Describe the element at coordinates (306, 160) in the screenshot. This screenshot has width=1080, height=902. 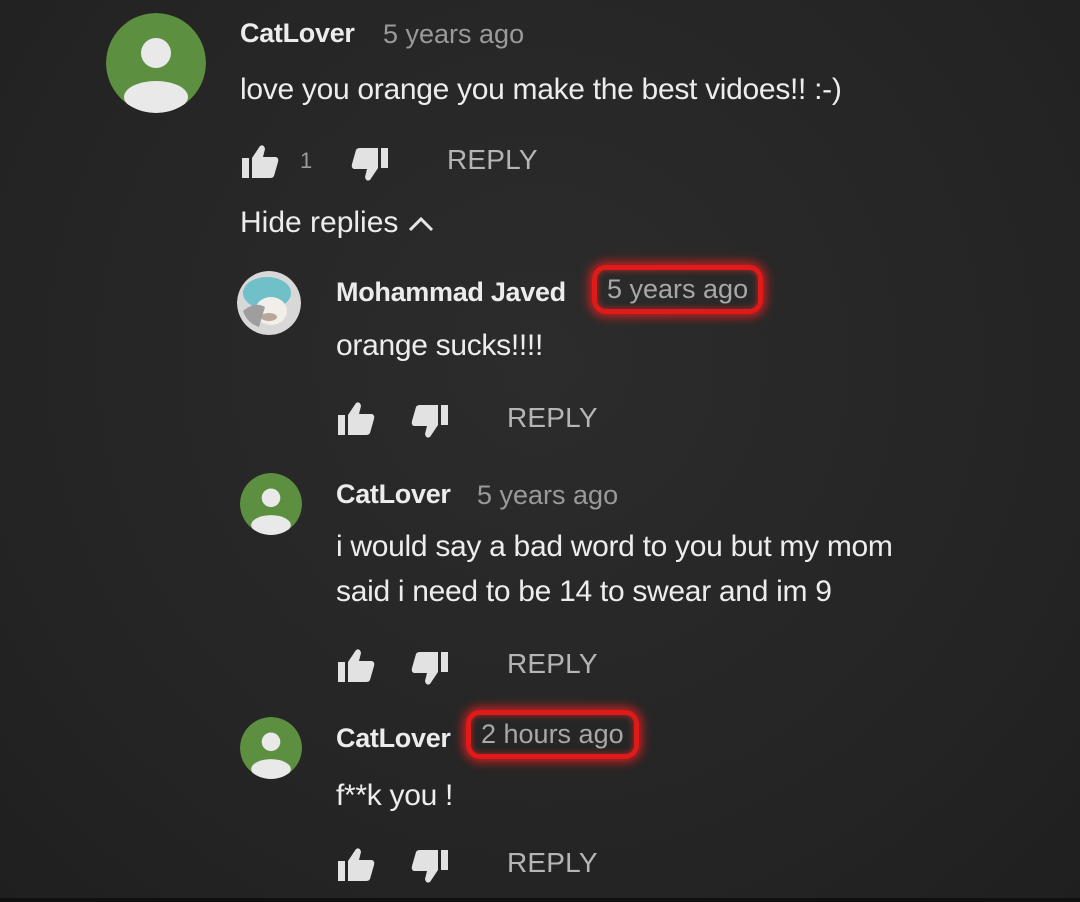
I see `like-count: 1` at that location.